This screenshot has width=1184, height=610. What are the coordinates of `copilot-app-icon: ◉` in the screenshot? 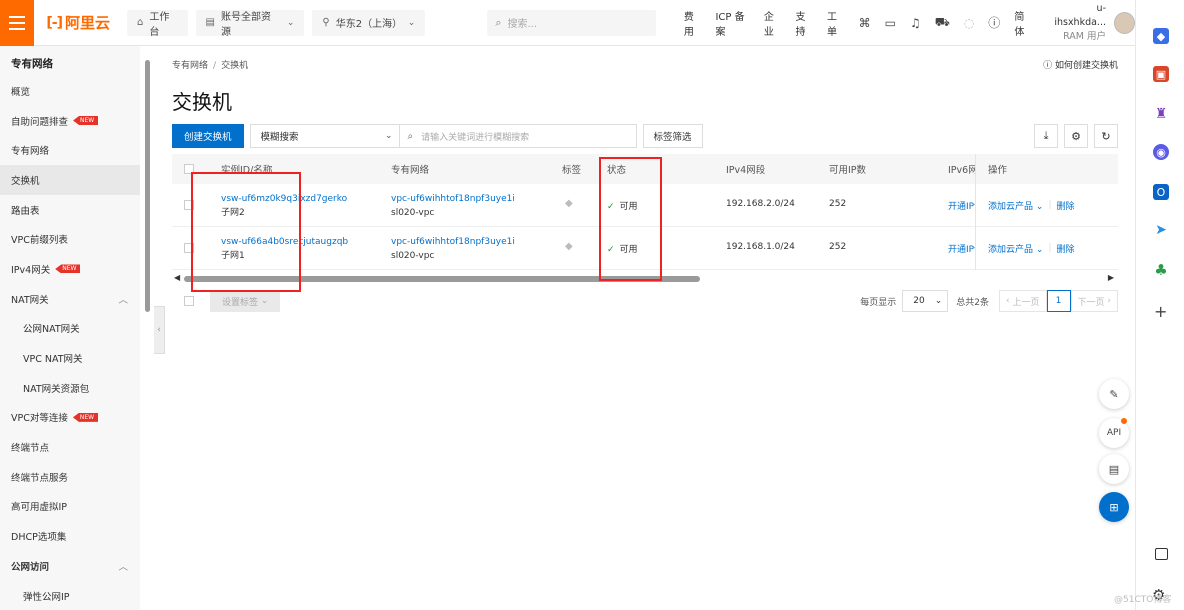 It's located at (1161, 152).